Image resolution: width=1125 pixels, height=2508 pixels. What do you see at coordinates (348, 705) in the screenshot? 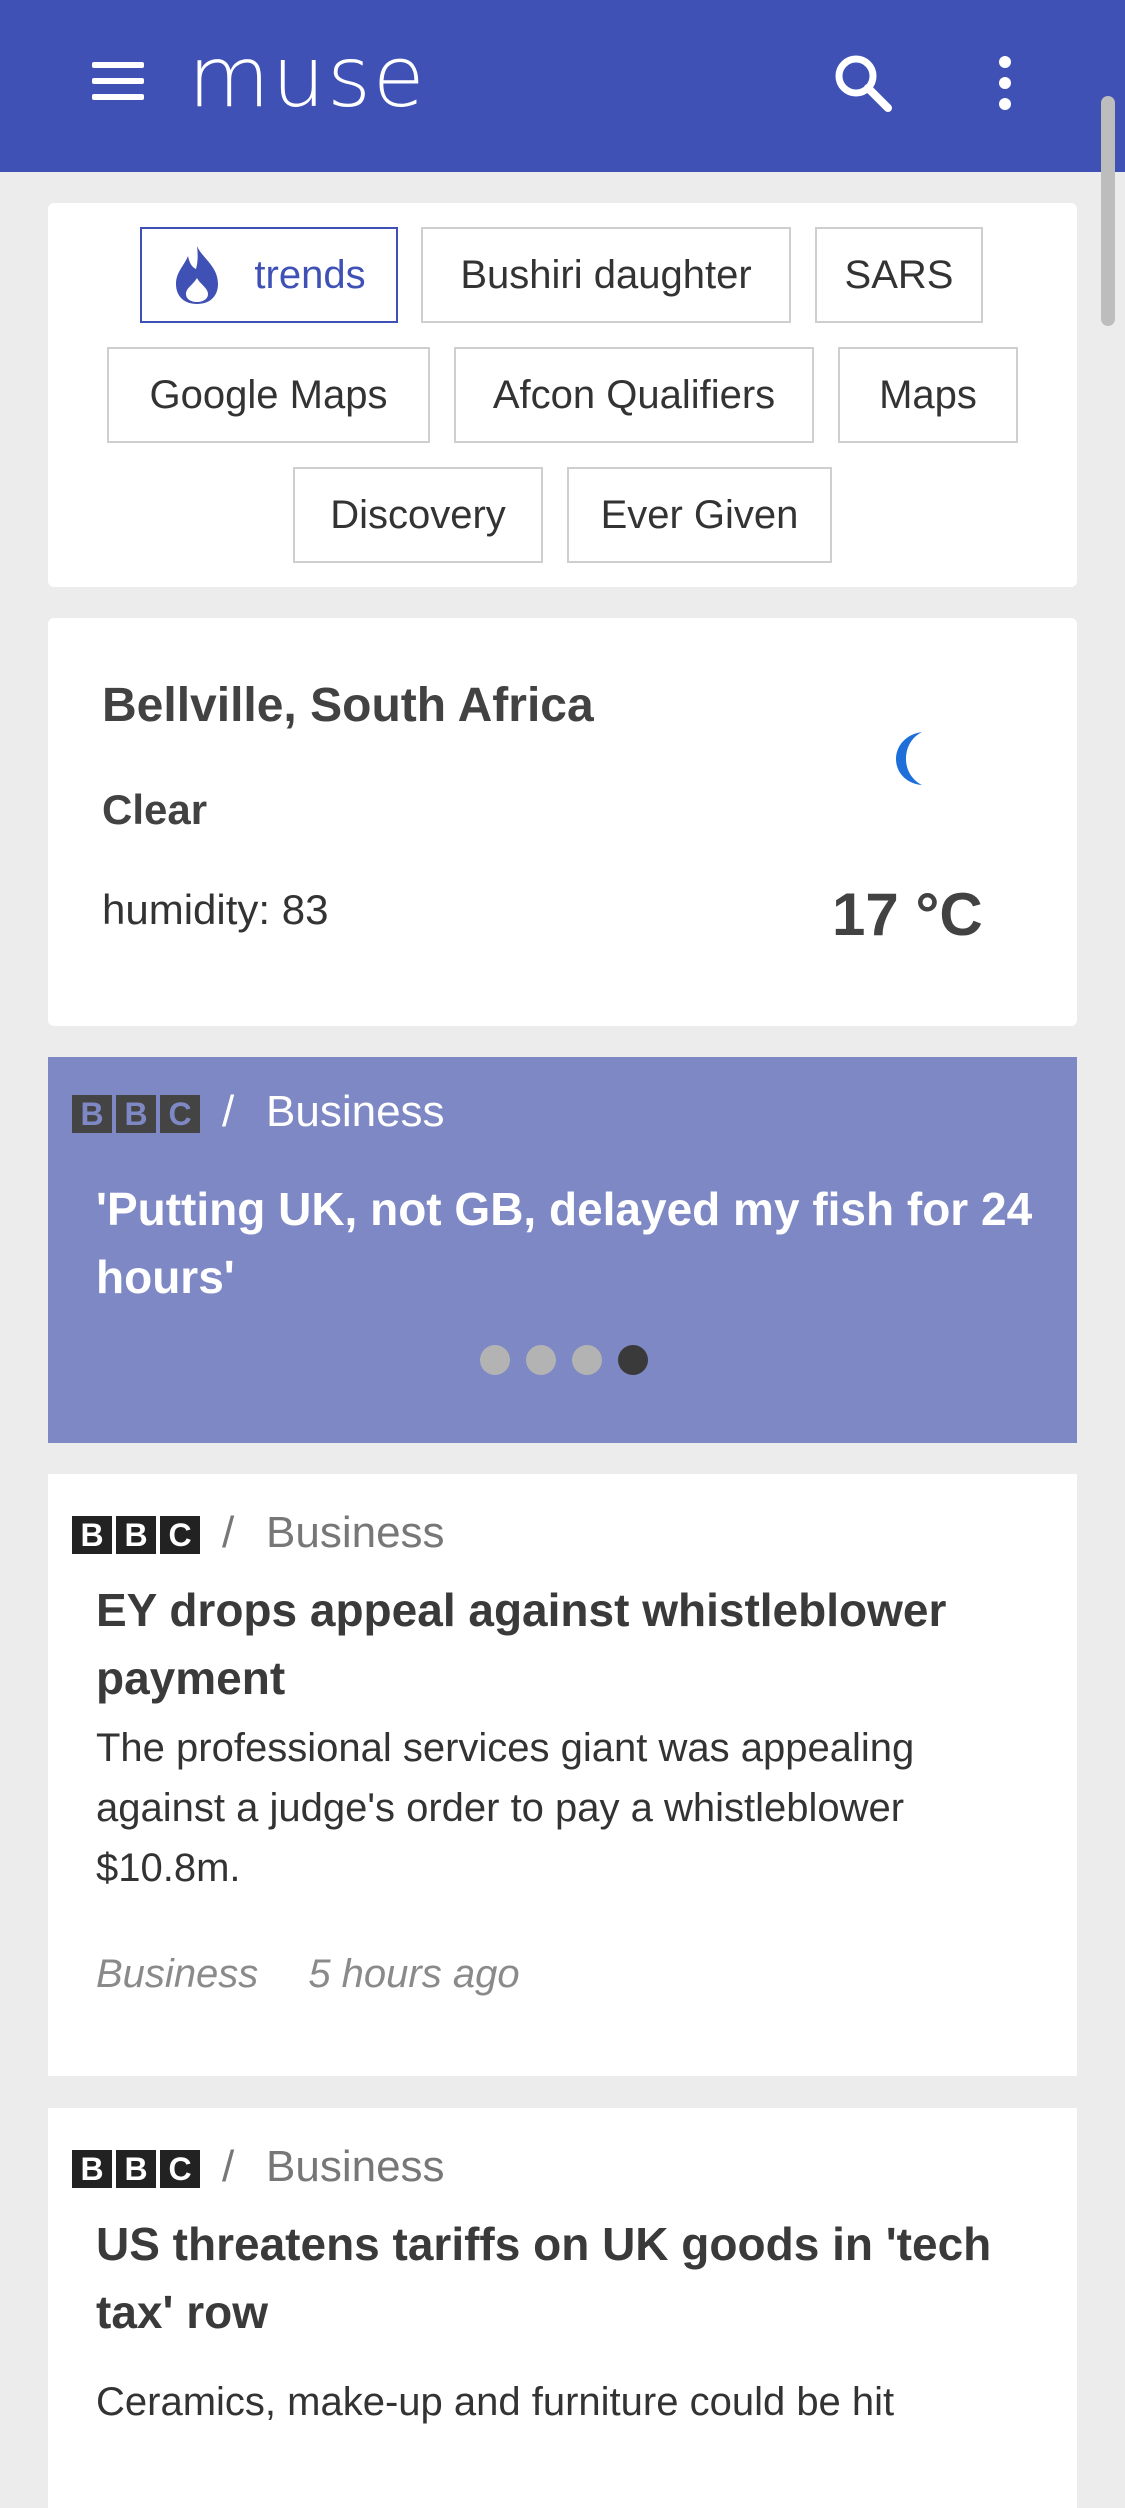
I see `weather-location: Bellville, South Africa` at bounding box center [348, 705].